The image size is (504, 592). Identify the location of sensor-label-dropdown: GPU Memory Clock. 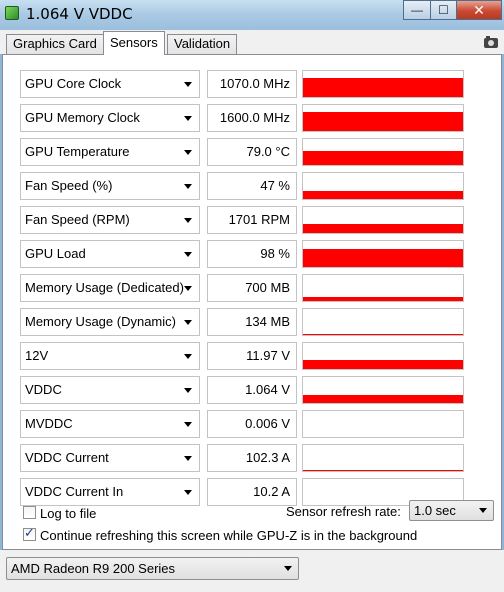
(110, 118).